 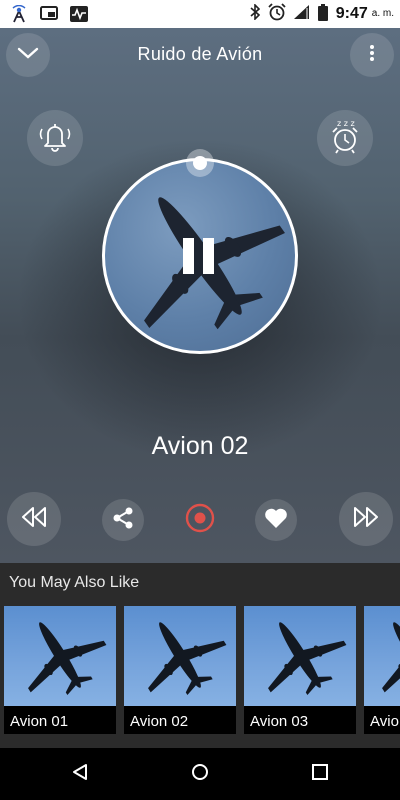 I want to click on fast-forward-button, so click(x=366, y=519).